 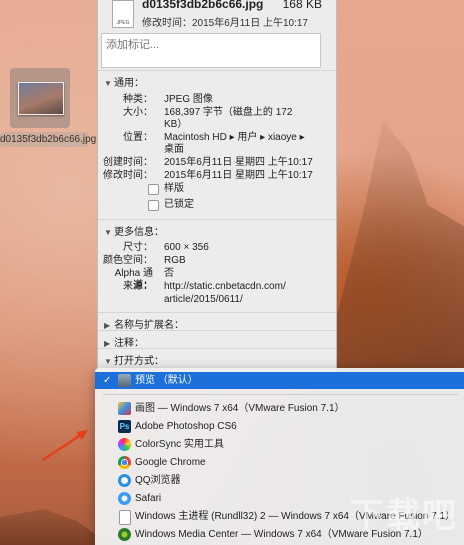 What do you see at coordinates (124, 341) in the screenshot?
I see `section-comments: ▶ 注释：` at bounding box center [124, 341].